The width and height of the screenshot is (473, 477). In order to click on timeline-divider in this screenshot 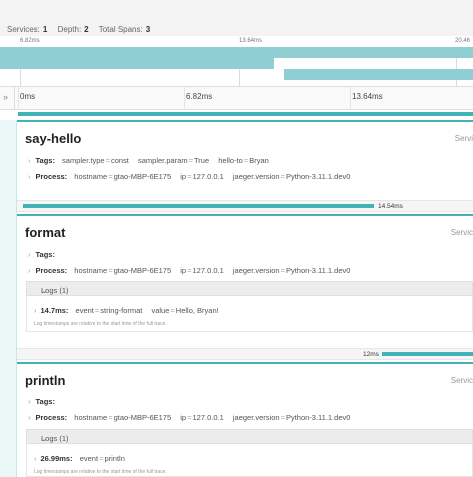, I will do `click(14, 98)`.